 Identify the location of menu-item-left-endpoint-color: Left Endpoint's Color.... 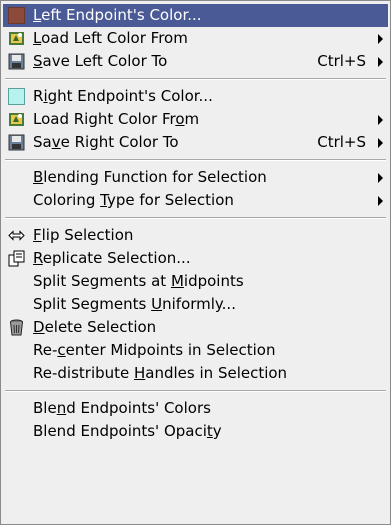
(195, 15).